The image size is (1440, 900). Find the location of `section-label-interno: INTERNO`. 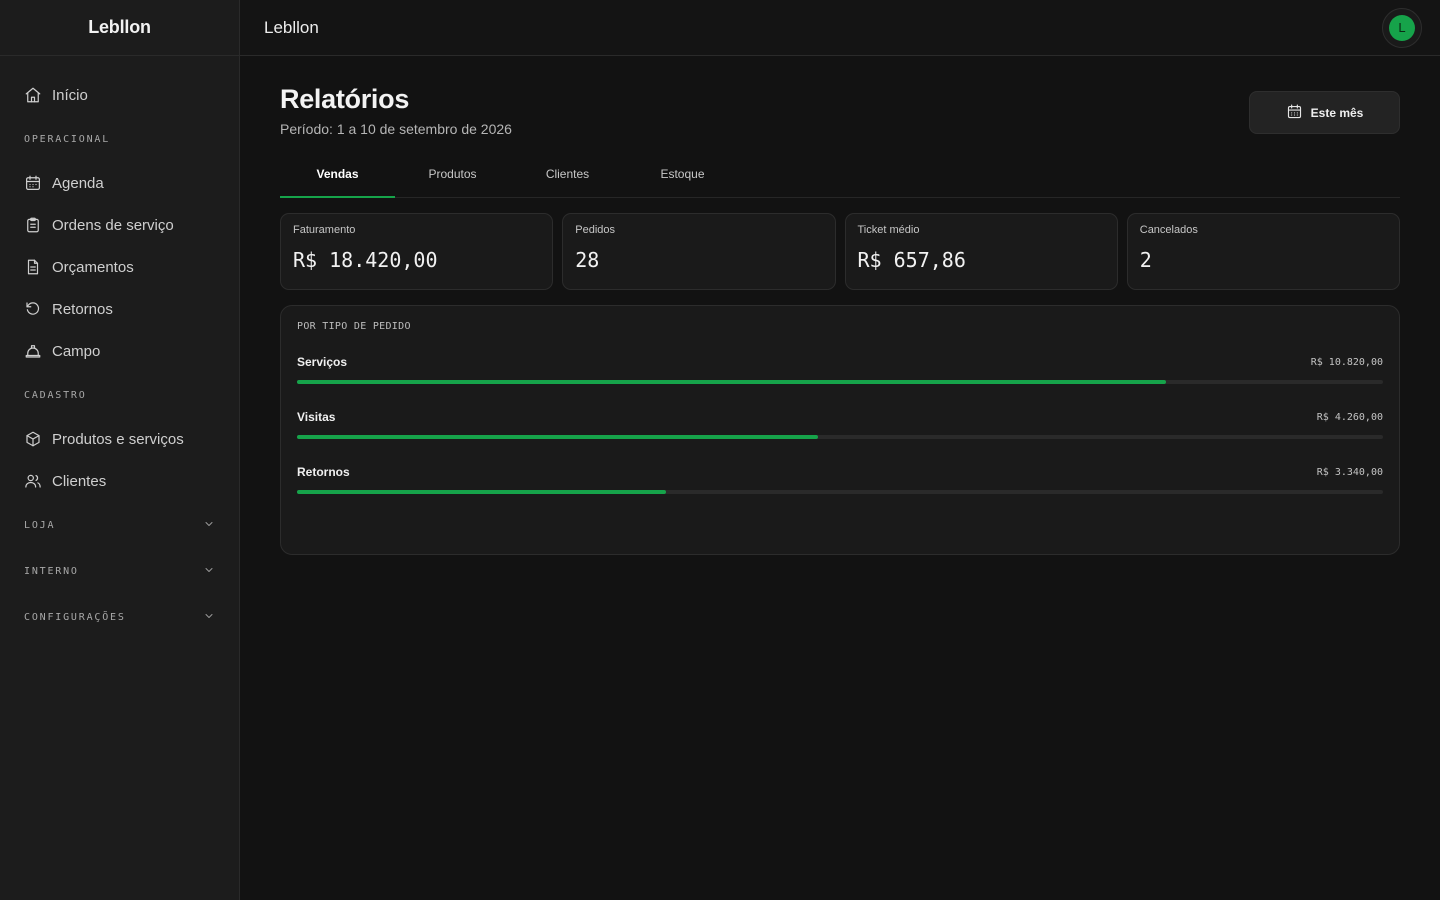

section-label-interno: INTERNO is located at coordinates (51, 571).